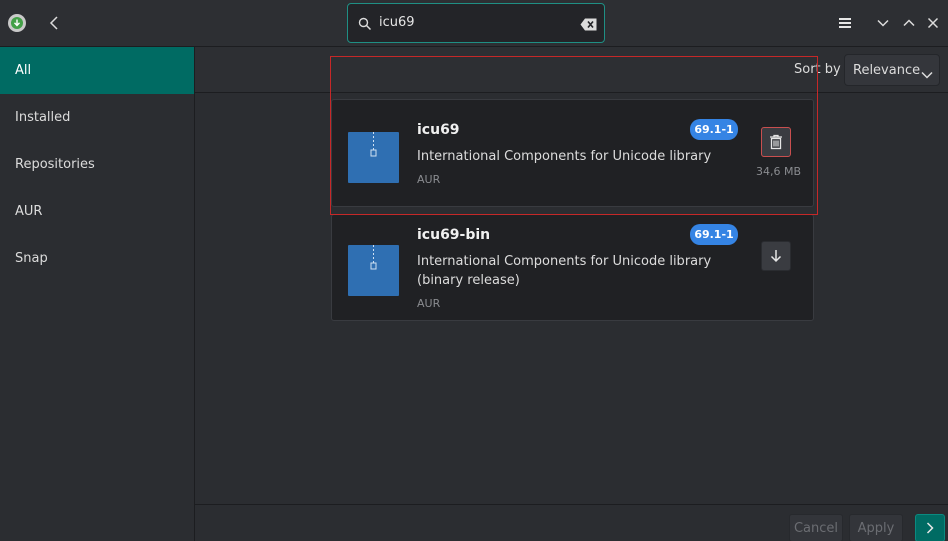 The width and height of the screenshot is (948, 541). What do you see at coordinates (817, 69) in the screenshot?
I see `sort-label: Sort by` at bounding box center [817, 69].